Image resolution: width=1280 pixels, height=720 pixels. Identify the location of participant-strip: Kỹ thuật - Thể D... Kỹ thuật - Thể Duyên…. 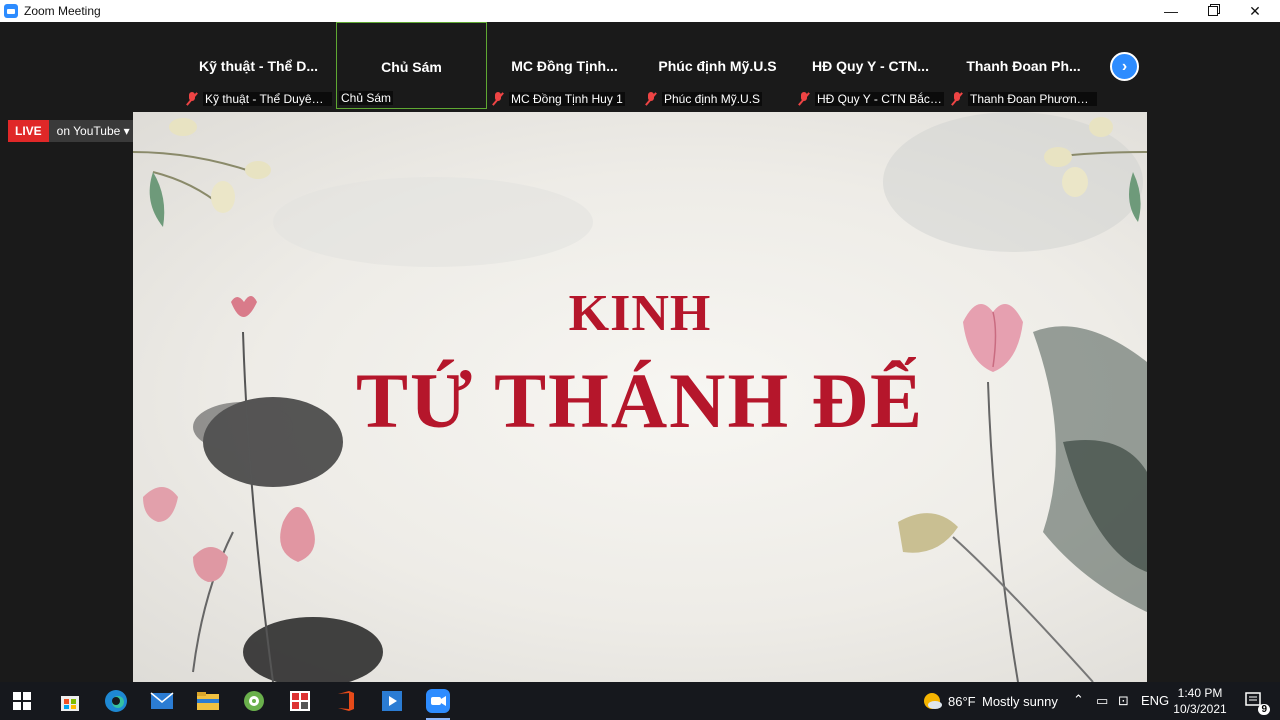
(642, 66).